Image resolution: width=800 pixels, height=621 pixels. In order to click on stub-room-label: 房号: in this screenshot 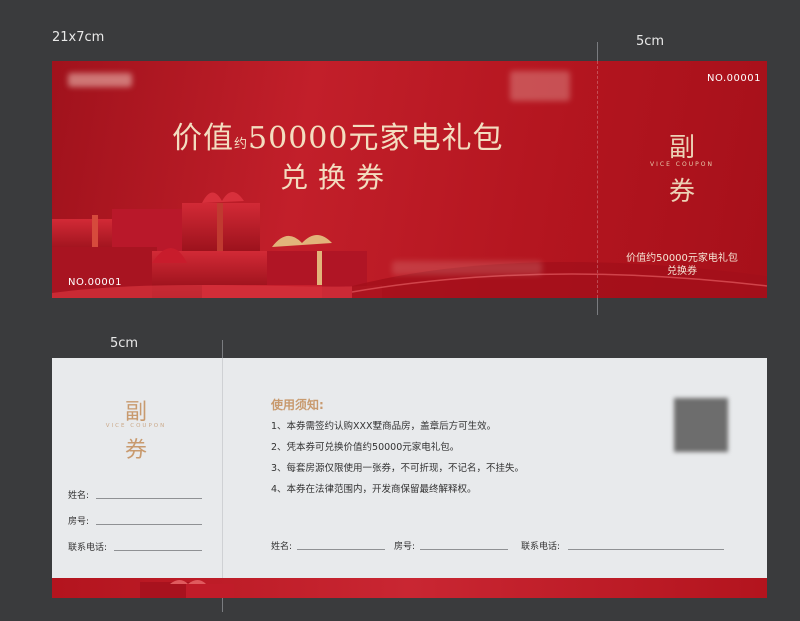, I will do `click(79, 522)`.